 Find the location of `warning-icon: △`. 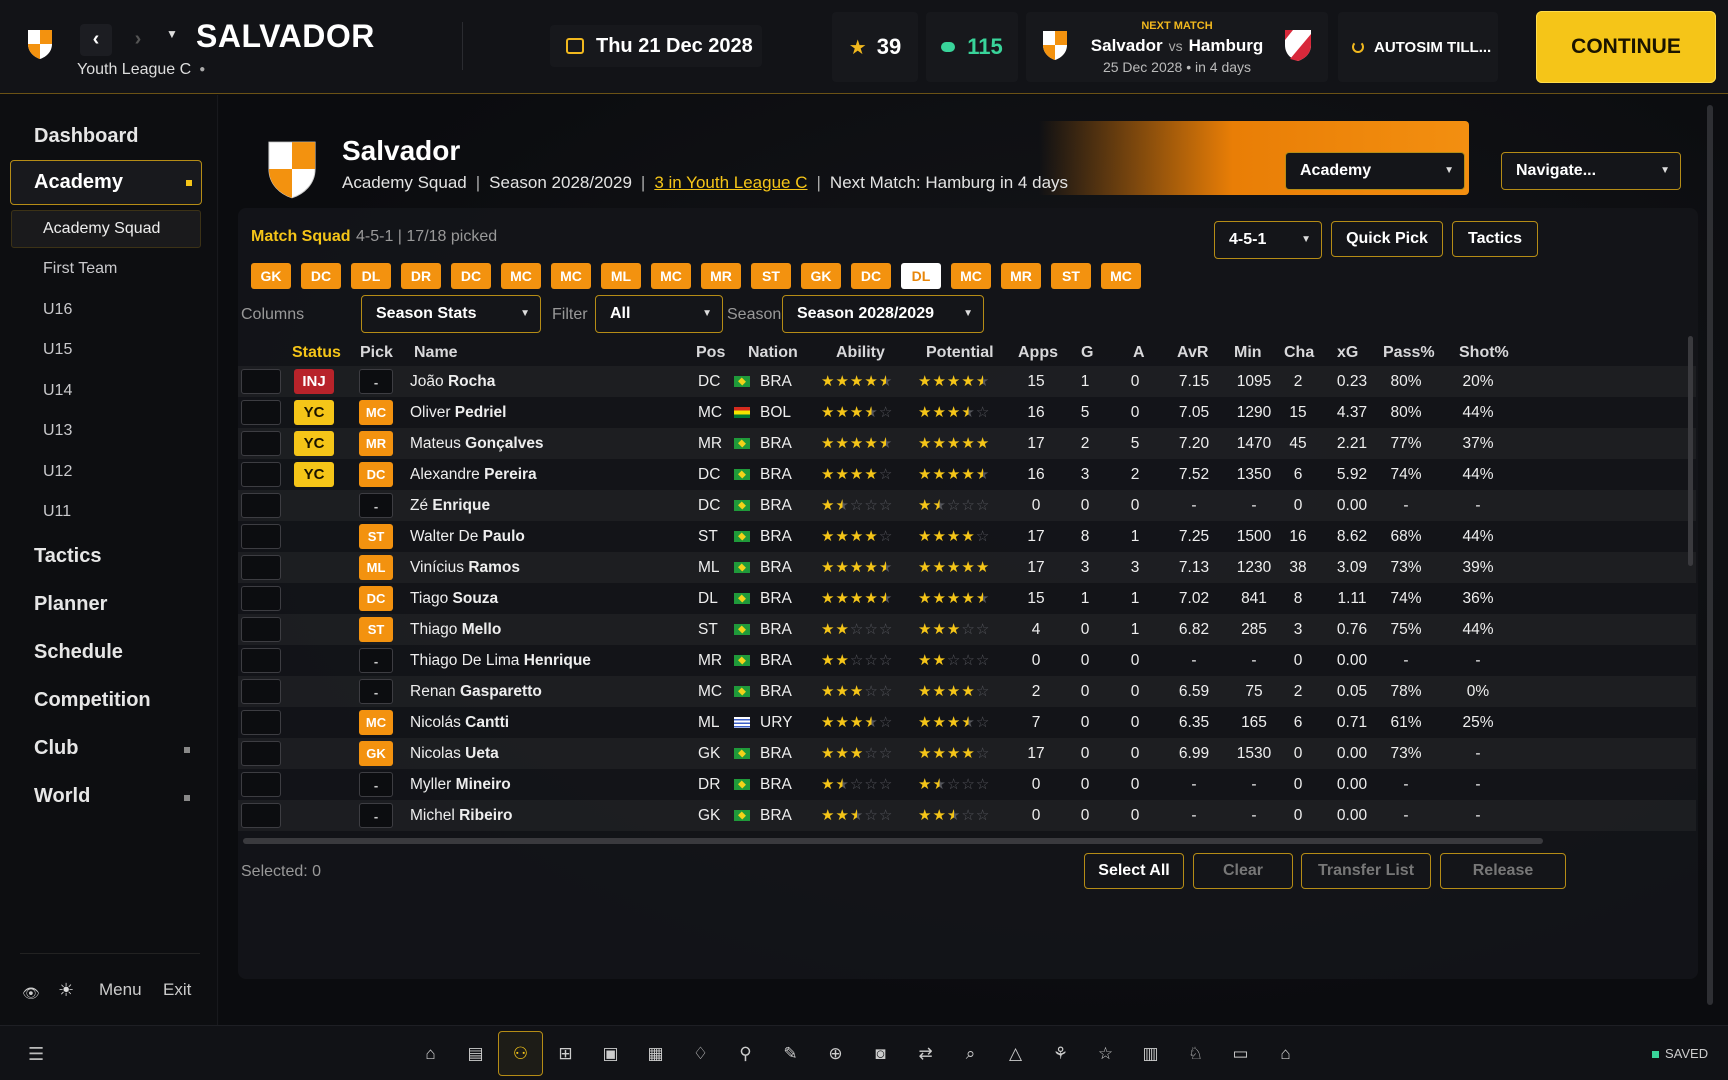

warning-icon: △ is located at coordinates (1015, 1053).